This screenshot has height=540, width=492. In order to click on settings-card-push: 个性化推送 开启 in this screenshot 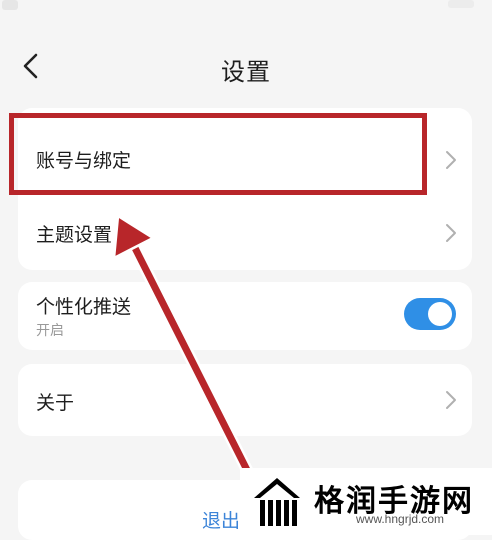, I will do `click(245, 316)`.